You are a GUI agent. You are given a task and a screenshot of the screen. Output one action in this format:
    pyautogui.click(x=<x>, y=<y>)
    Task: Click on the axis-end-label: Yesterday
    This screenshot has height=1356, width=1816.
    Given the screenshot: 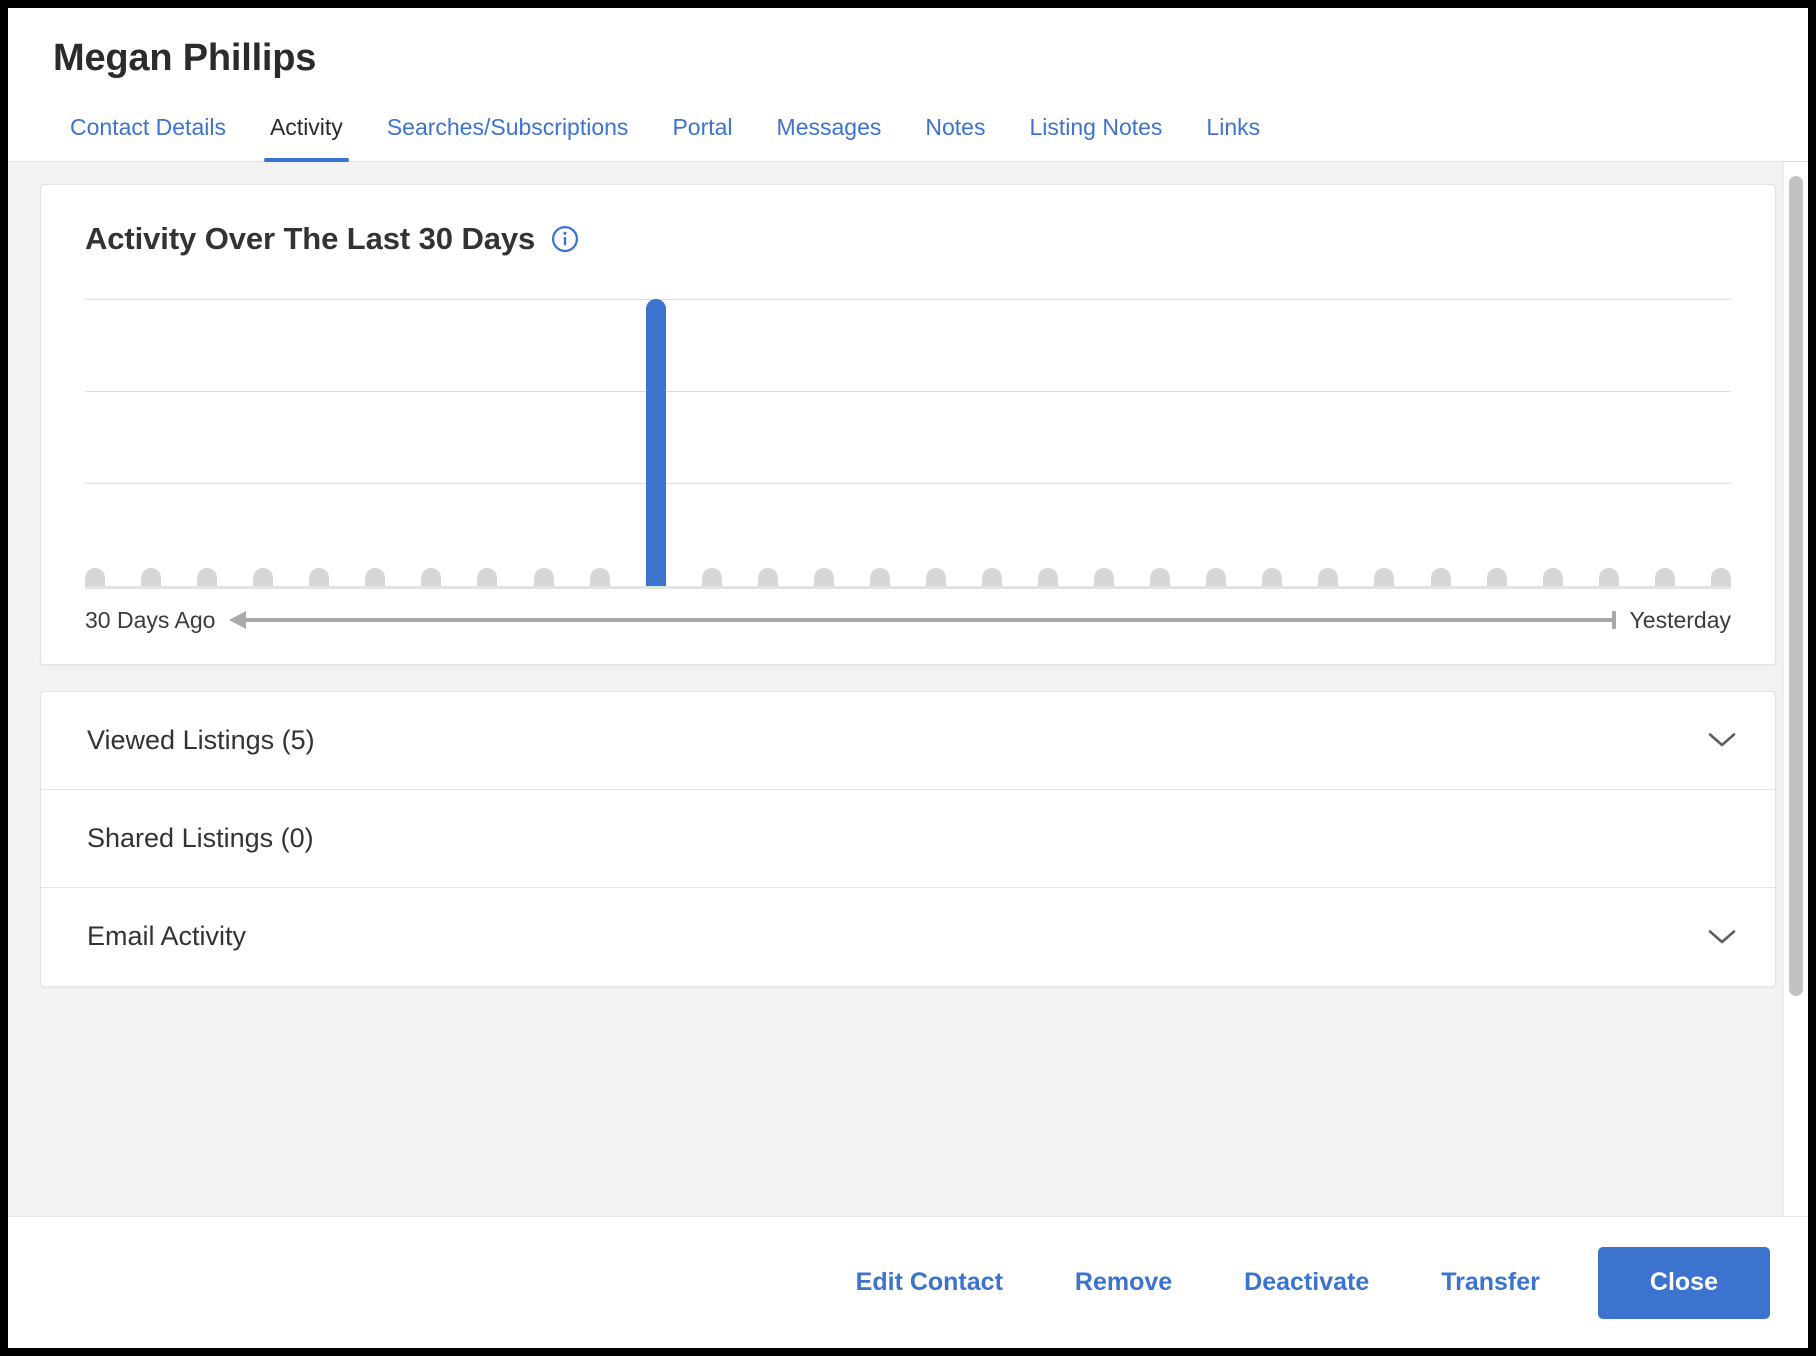 What is the action you would take?
    pyautogui.click(x=1680, y=619)
    